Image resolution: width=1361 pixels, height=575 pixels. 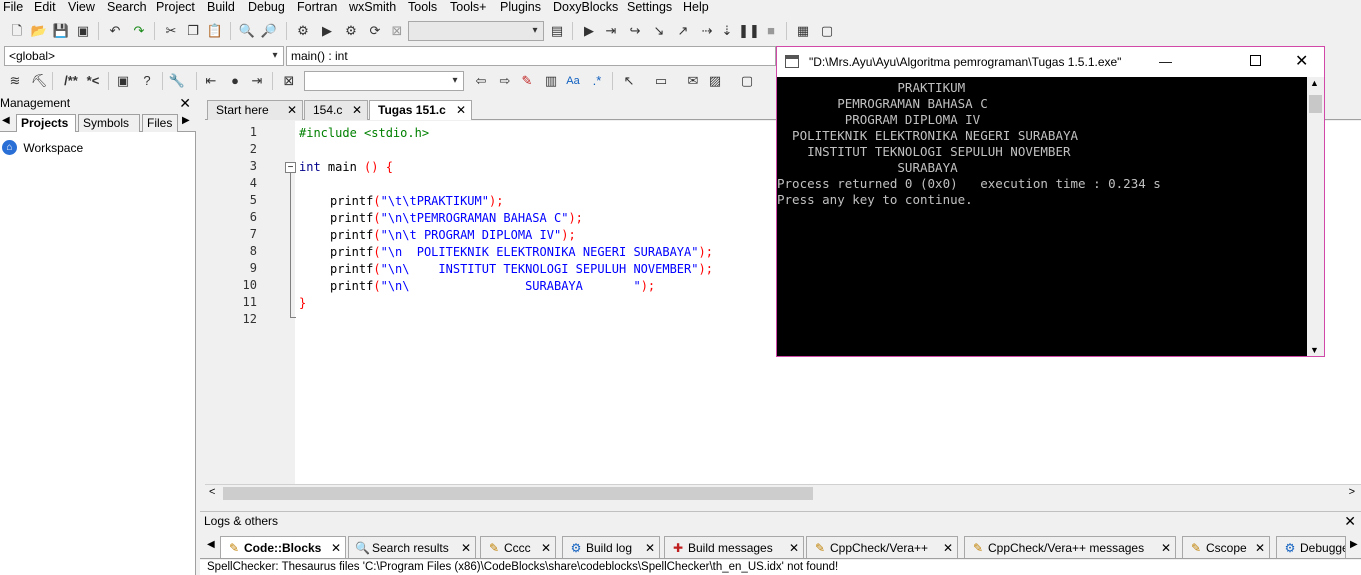 I want to click on menu-doxyblocks: DoxyBlocks, so click(x=585, y=7).